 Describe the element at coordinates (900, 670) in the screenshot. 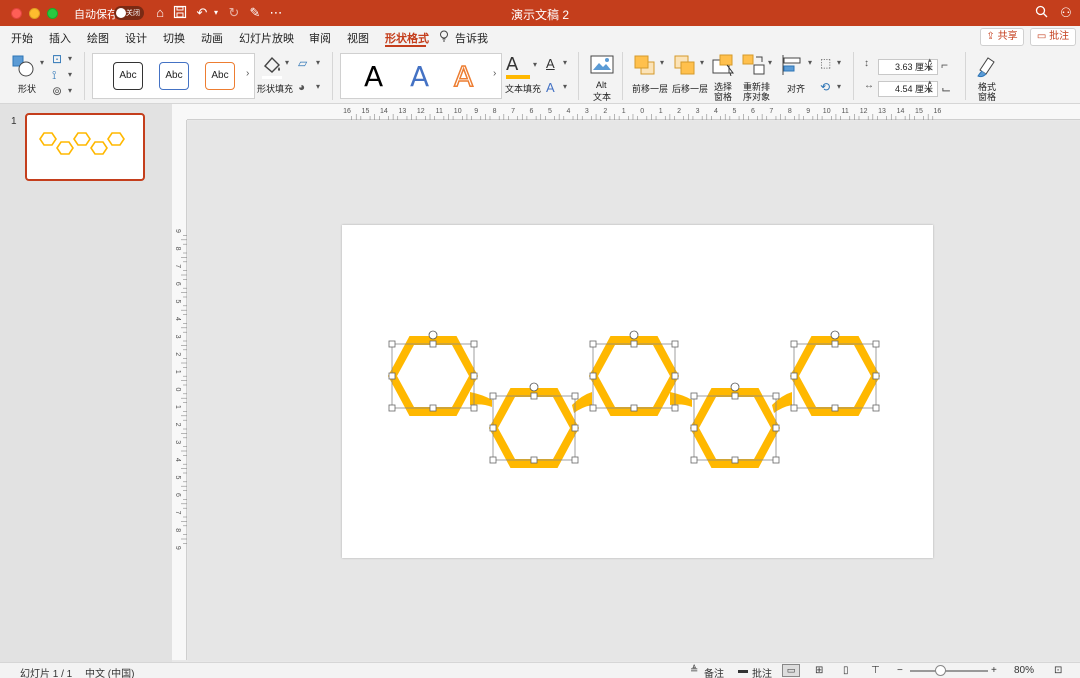

I see `zoom-out-icon: −` at that location.